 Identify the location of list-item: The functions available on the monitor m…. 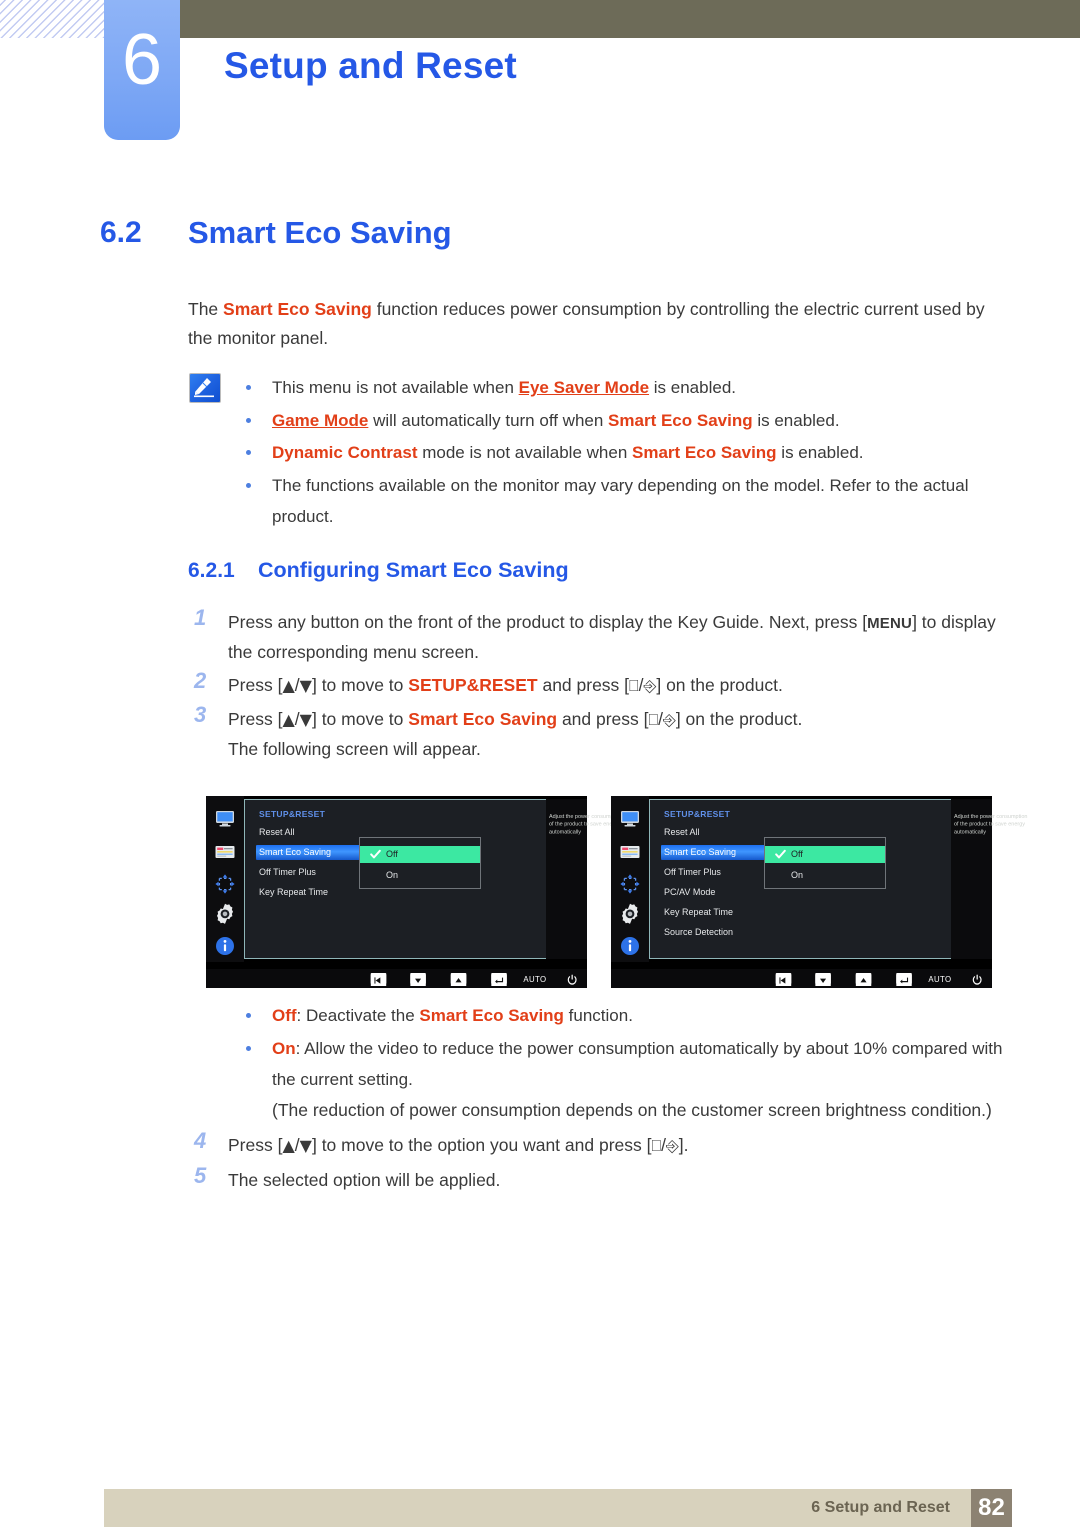
(620, 501).